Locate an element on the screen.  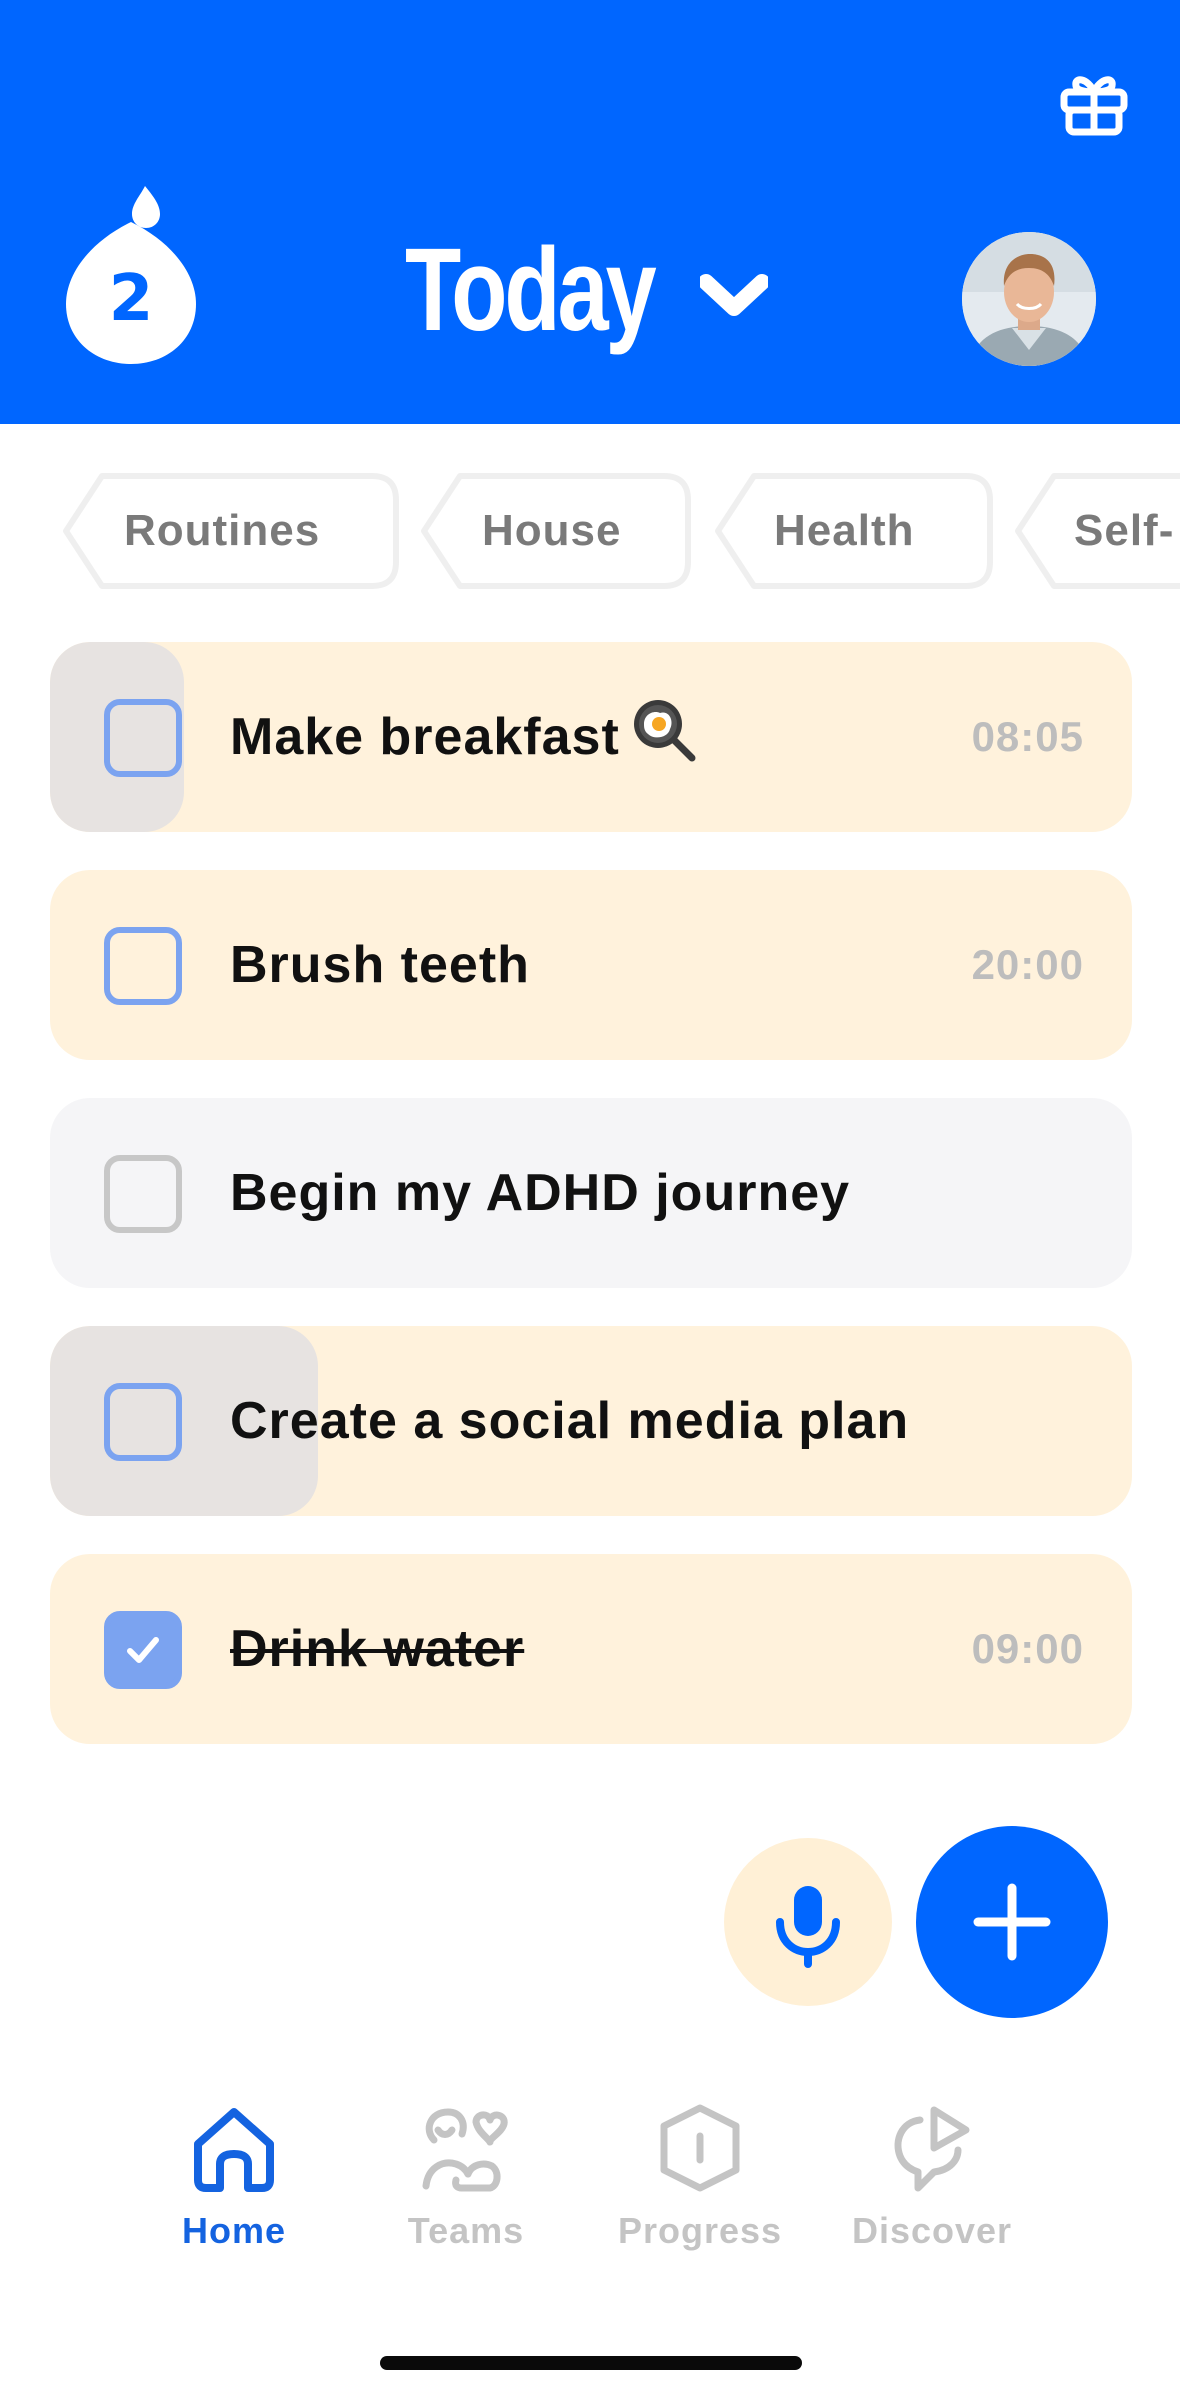
chip-routines: Routines is located at coordinates (231, 531).